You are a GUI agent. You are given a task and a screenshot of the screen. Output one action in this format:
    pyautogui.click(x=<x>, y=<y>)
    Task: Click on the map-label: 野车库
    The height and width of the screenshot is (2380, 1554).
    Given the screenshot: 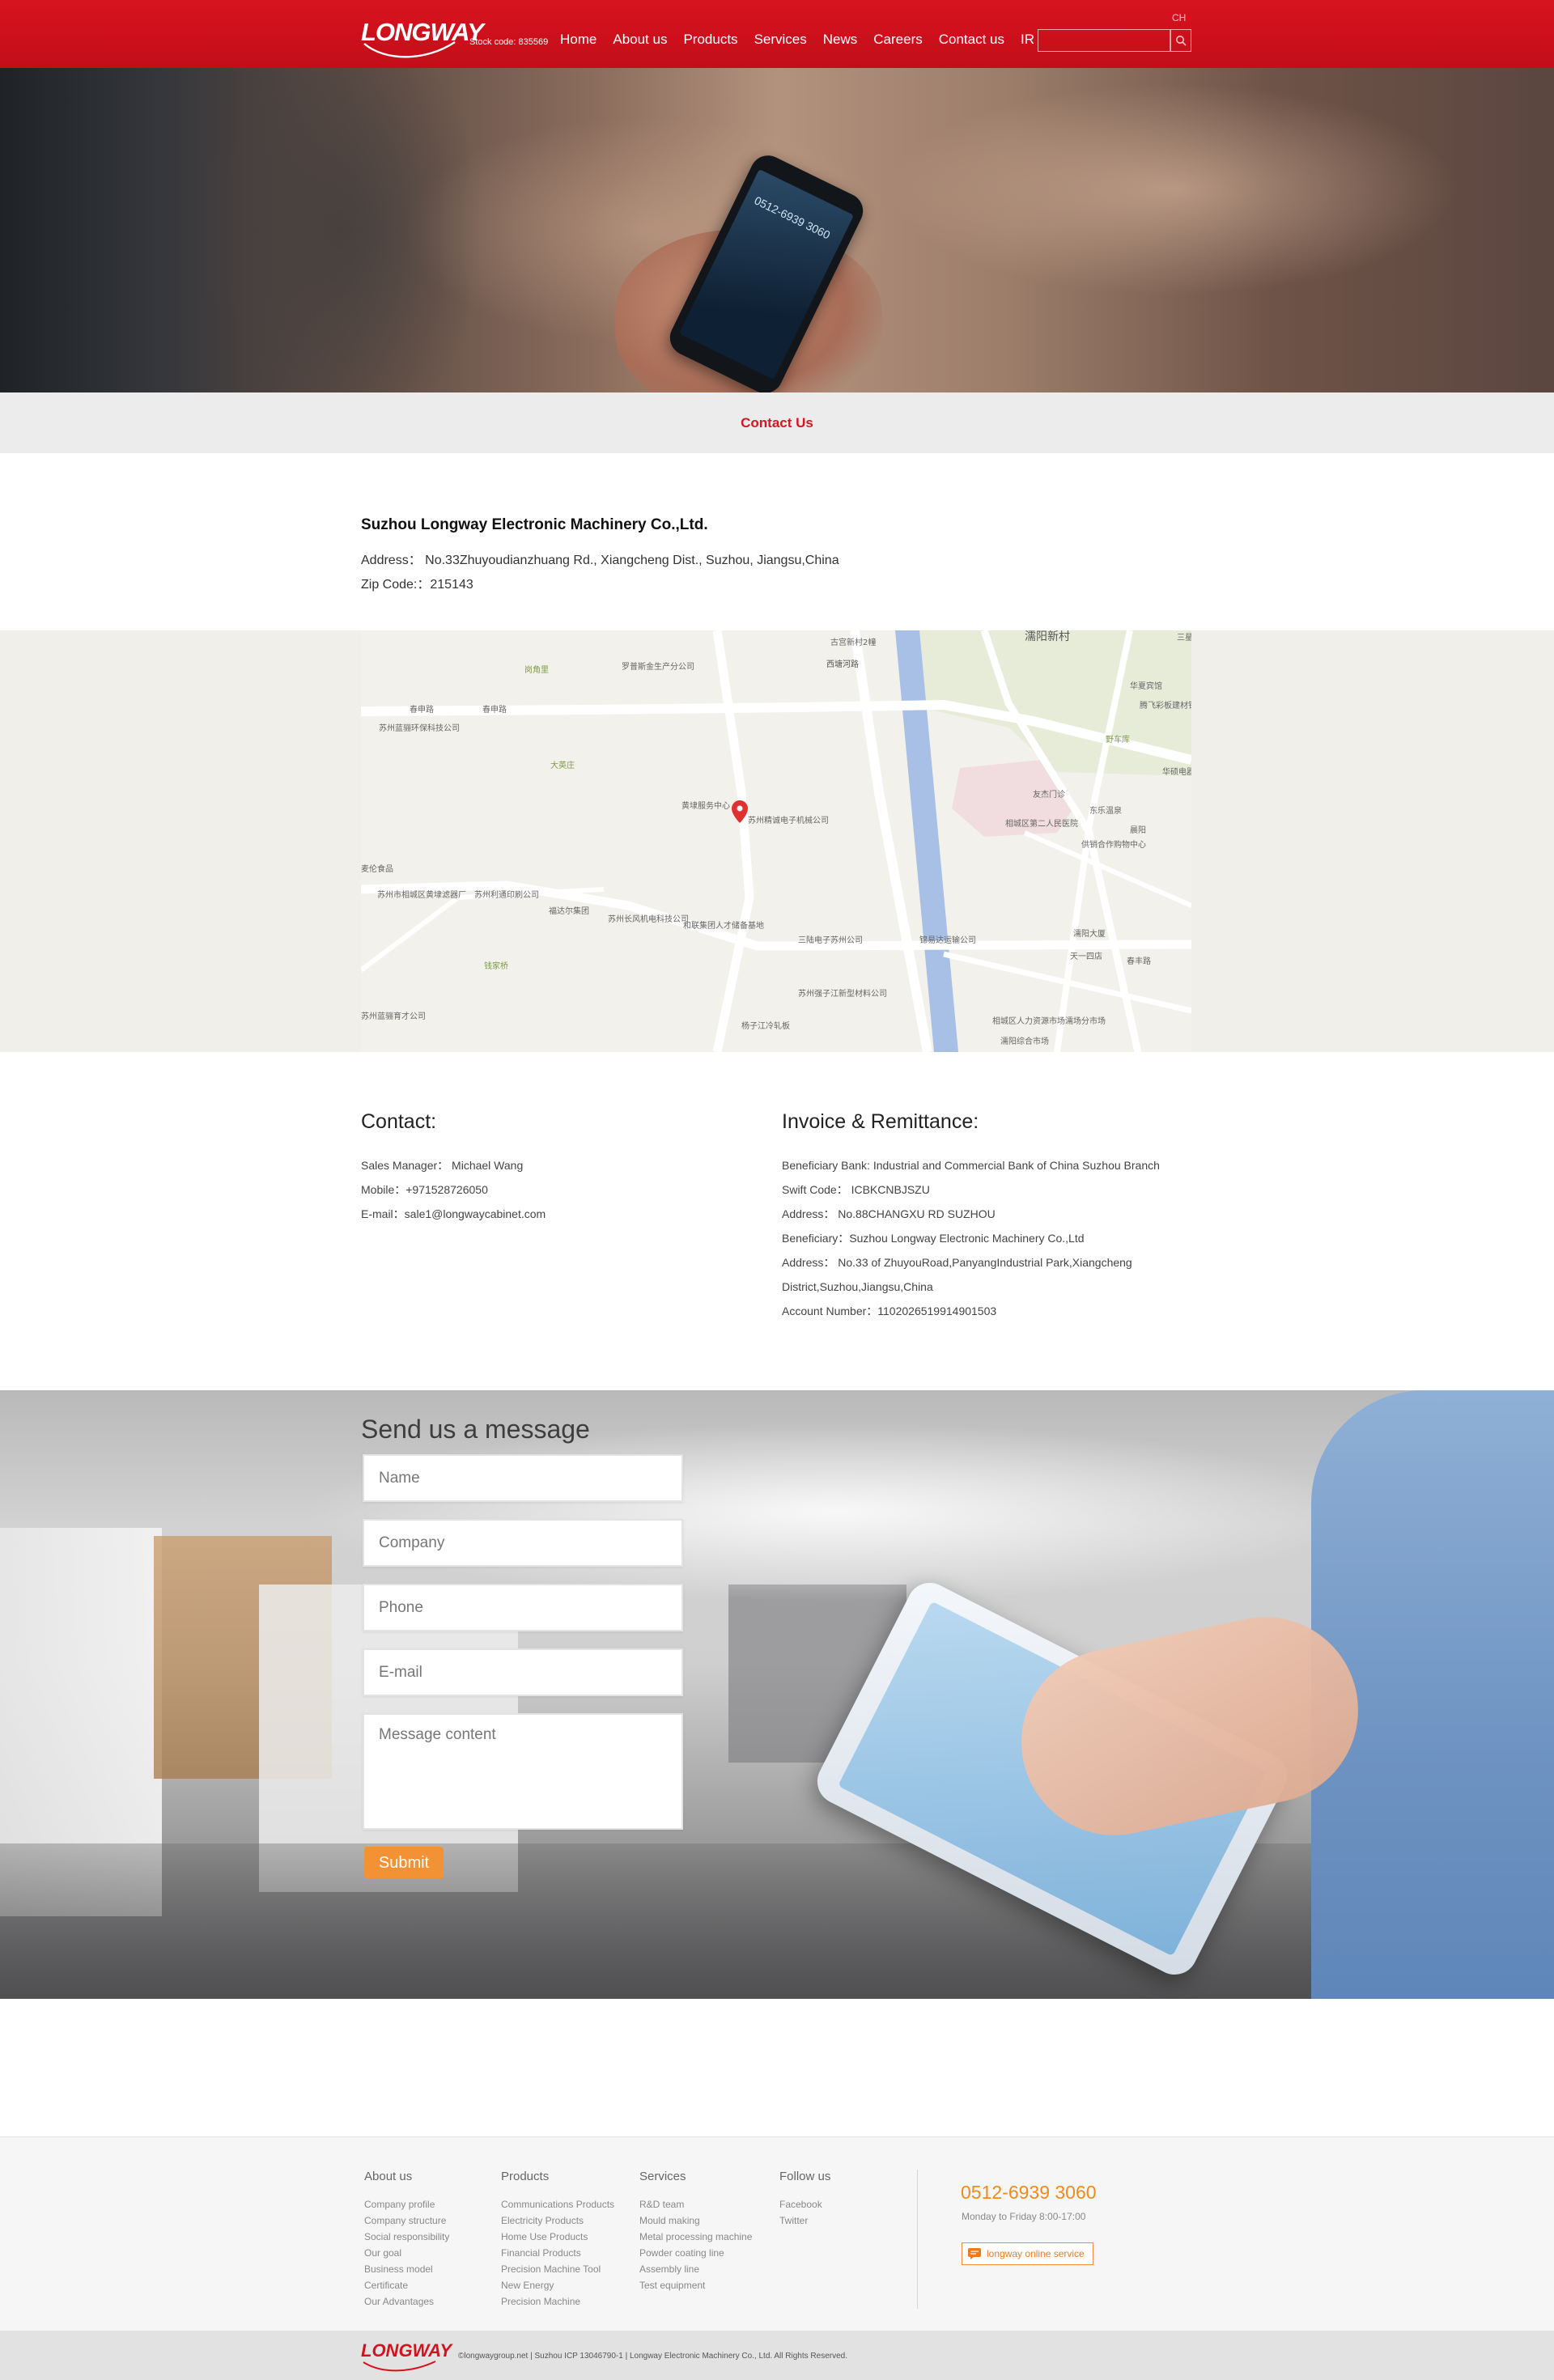 What is the action you would take?
    pyautogui.click(x=1118, y=740)
    